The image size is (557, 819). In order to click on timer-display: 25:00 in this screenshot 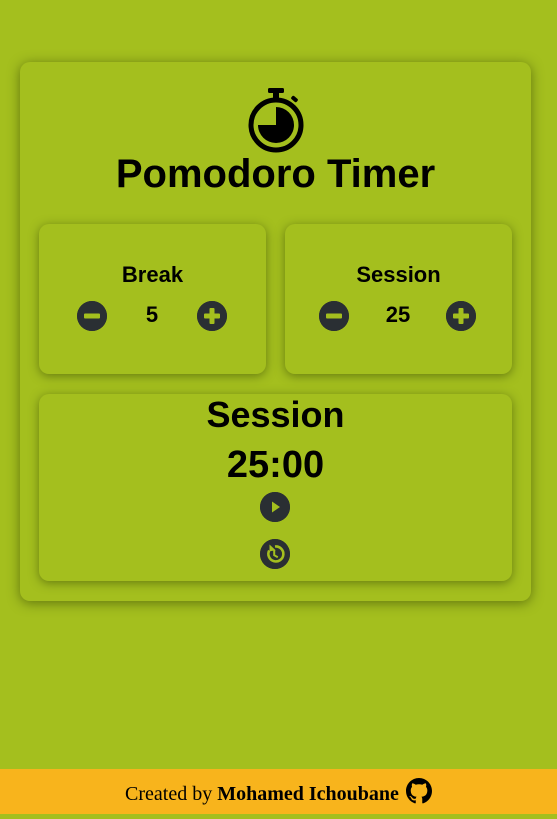, I will do `click(275, 465)`.